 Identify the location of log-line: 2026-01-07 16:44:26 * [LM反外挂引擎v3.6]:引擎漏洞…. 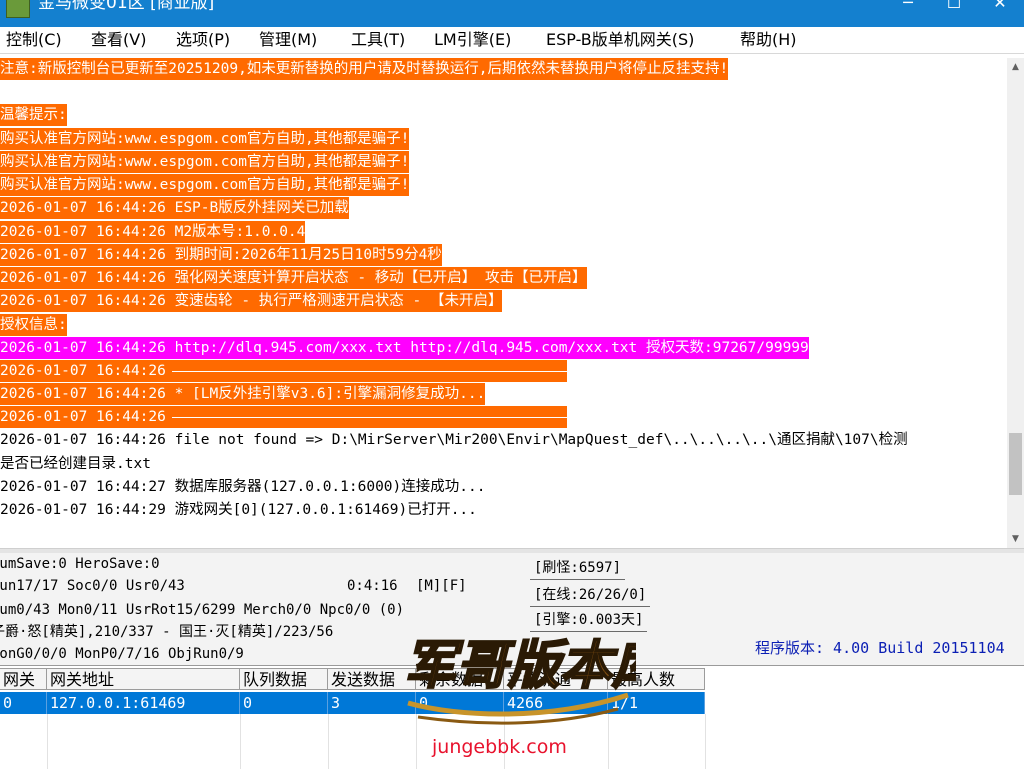
(243, 394).